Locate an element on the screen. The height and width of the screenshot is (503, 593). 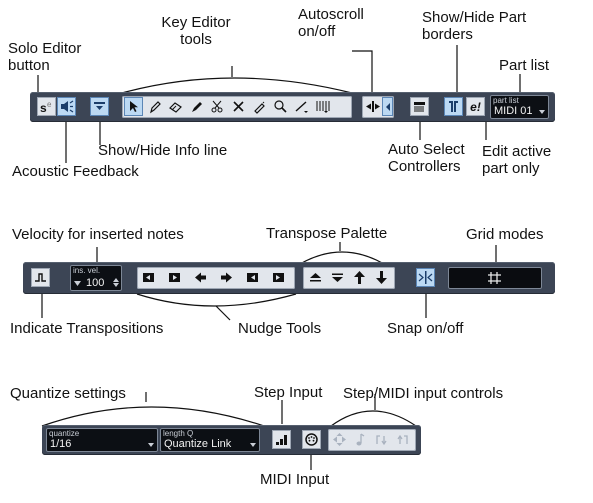
trim-start-left-icon is located at coordinates (148, 277).